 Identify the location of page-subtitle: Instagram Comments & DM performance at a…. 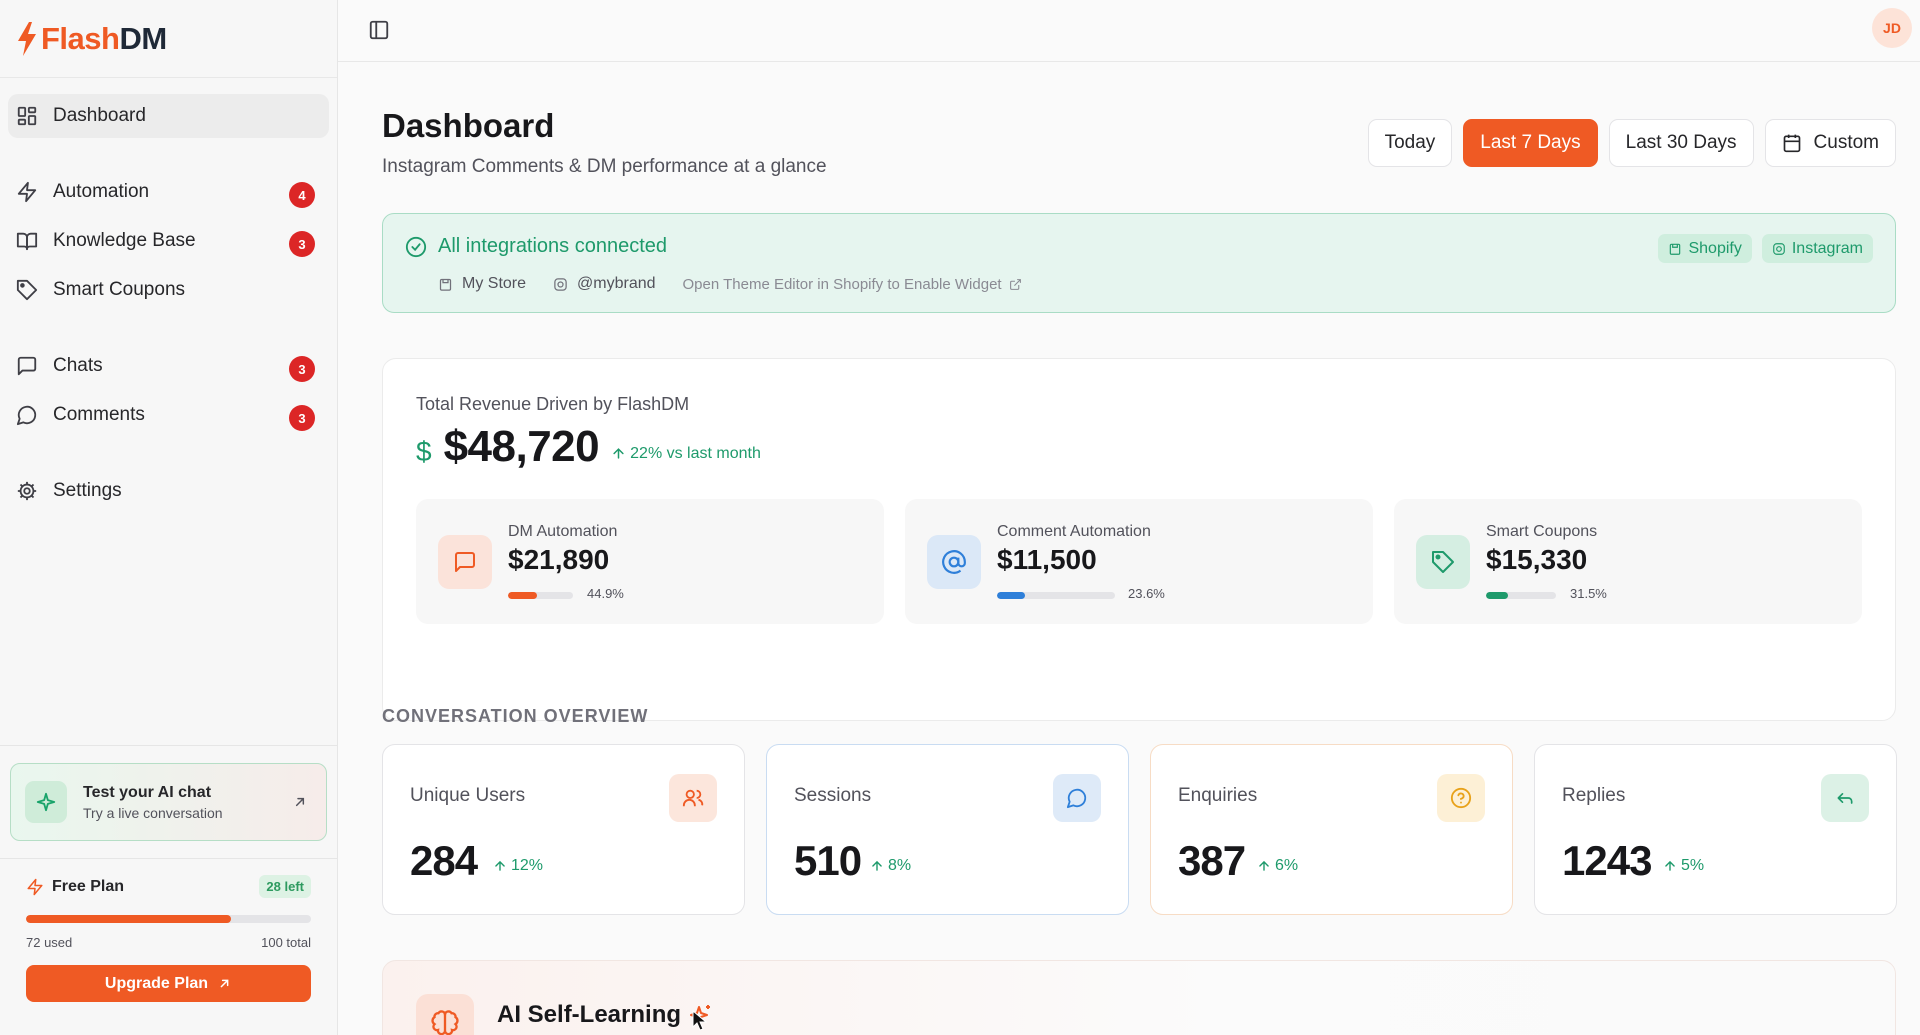
(604, 166).